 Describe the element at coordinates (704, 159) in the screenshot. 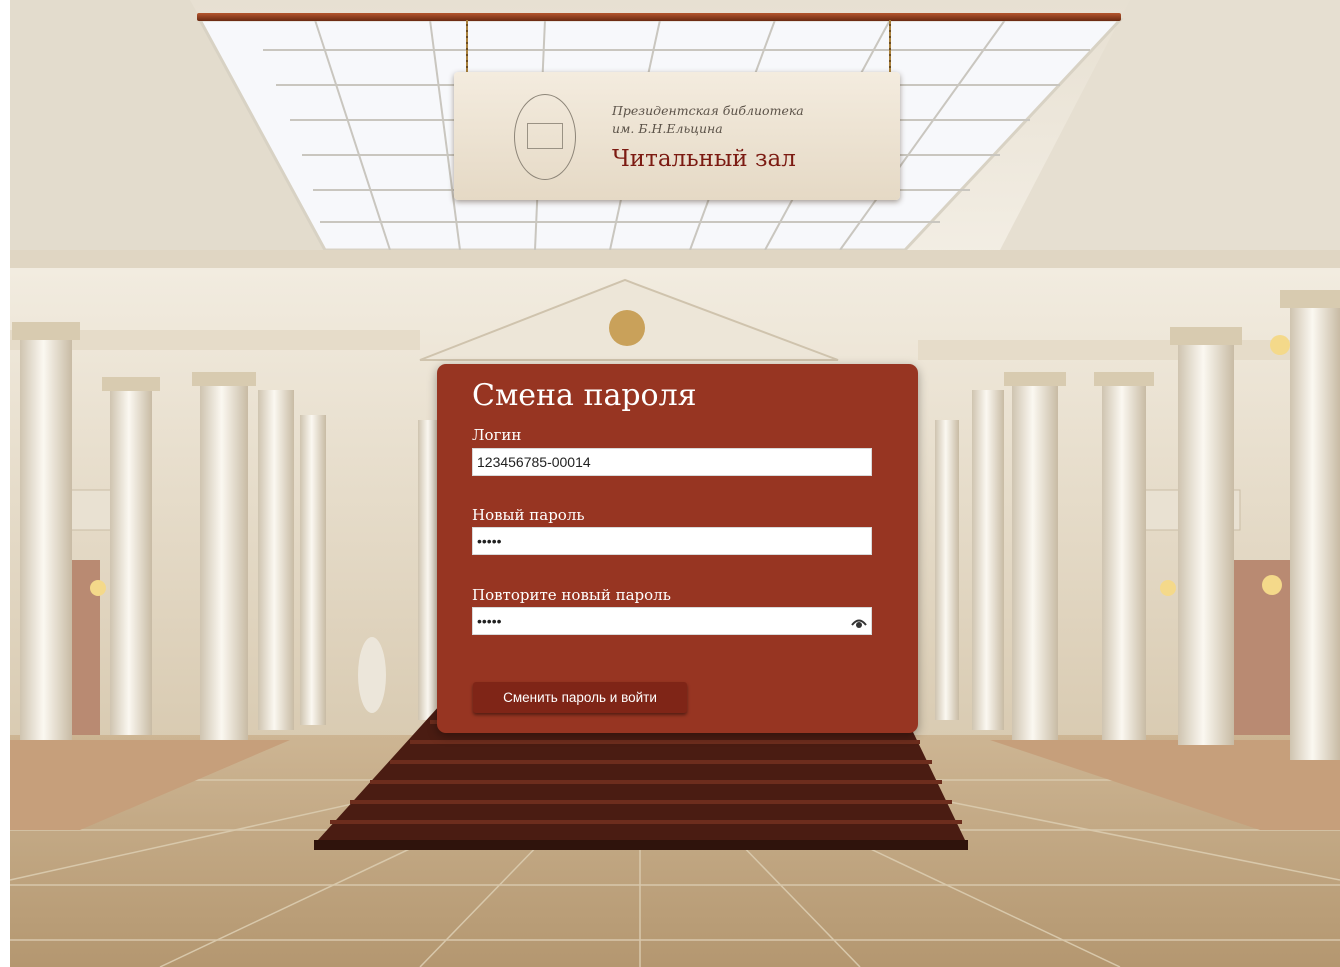

I see `sign-title: Читальный зал` at that location.